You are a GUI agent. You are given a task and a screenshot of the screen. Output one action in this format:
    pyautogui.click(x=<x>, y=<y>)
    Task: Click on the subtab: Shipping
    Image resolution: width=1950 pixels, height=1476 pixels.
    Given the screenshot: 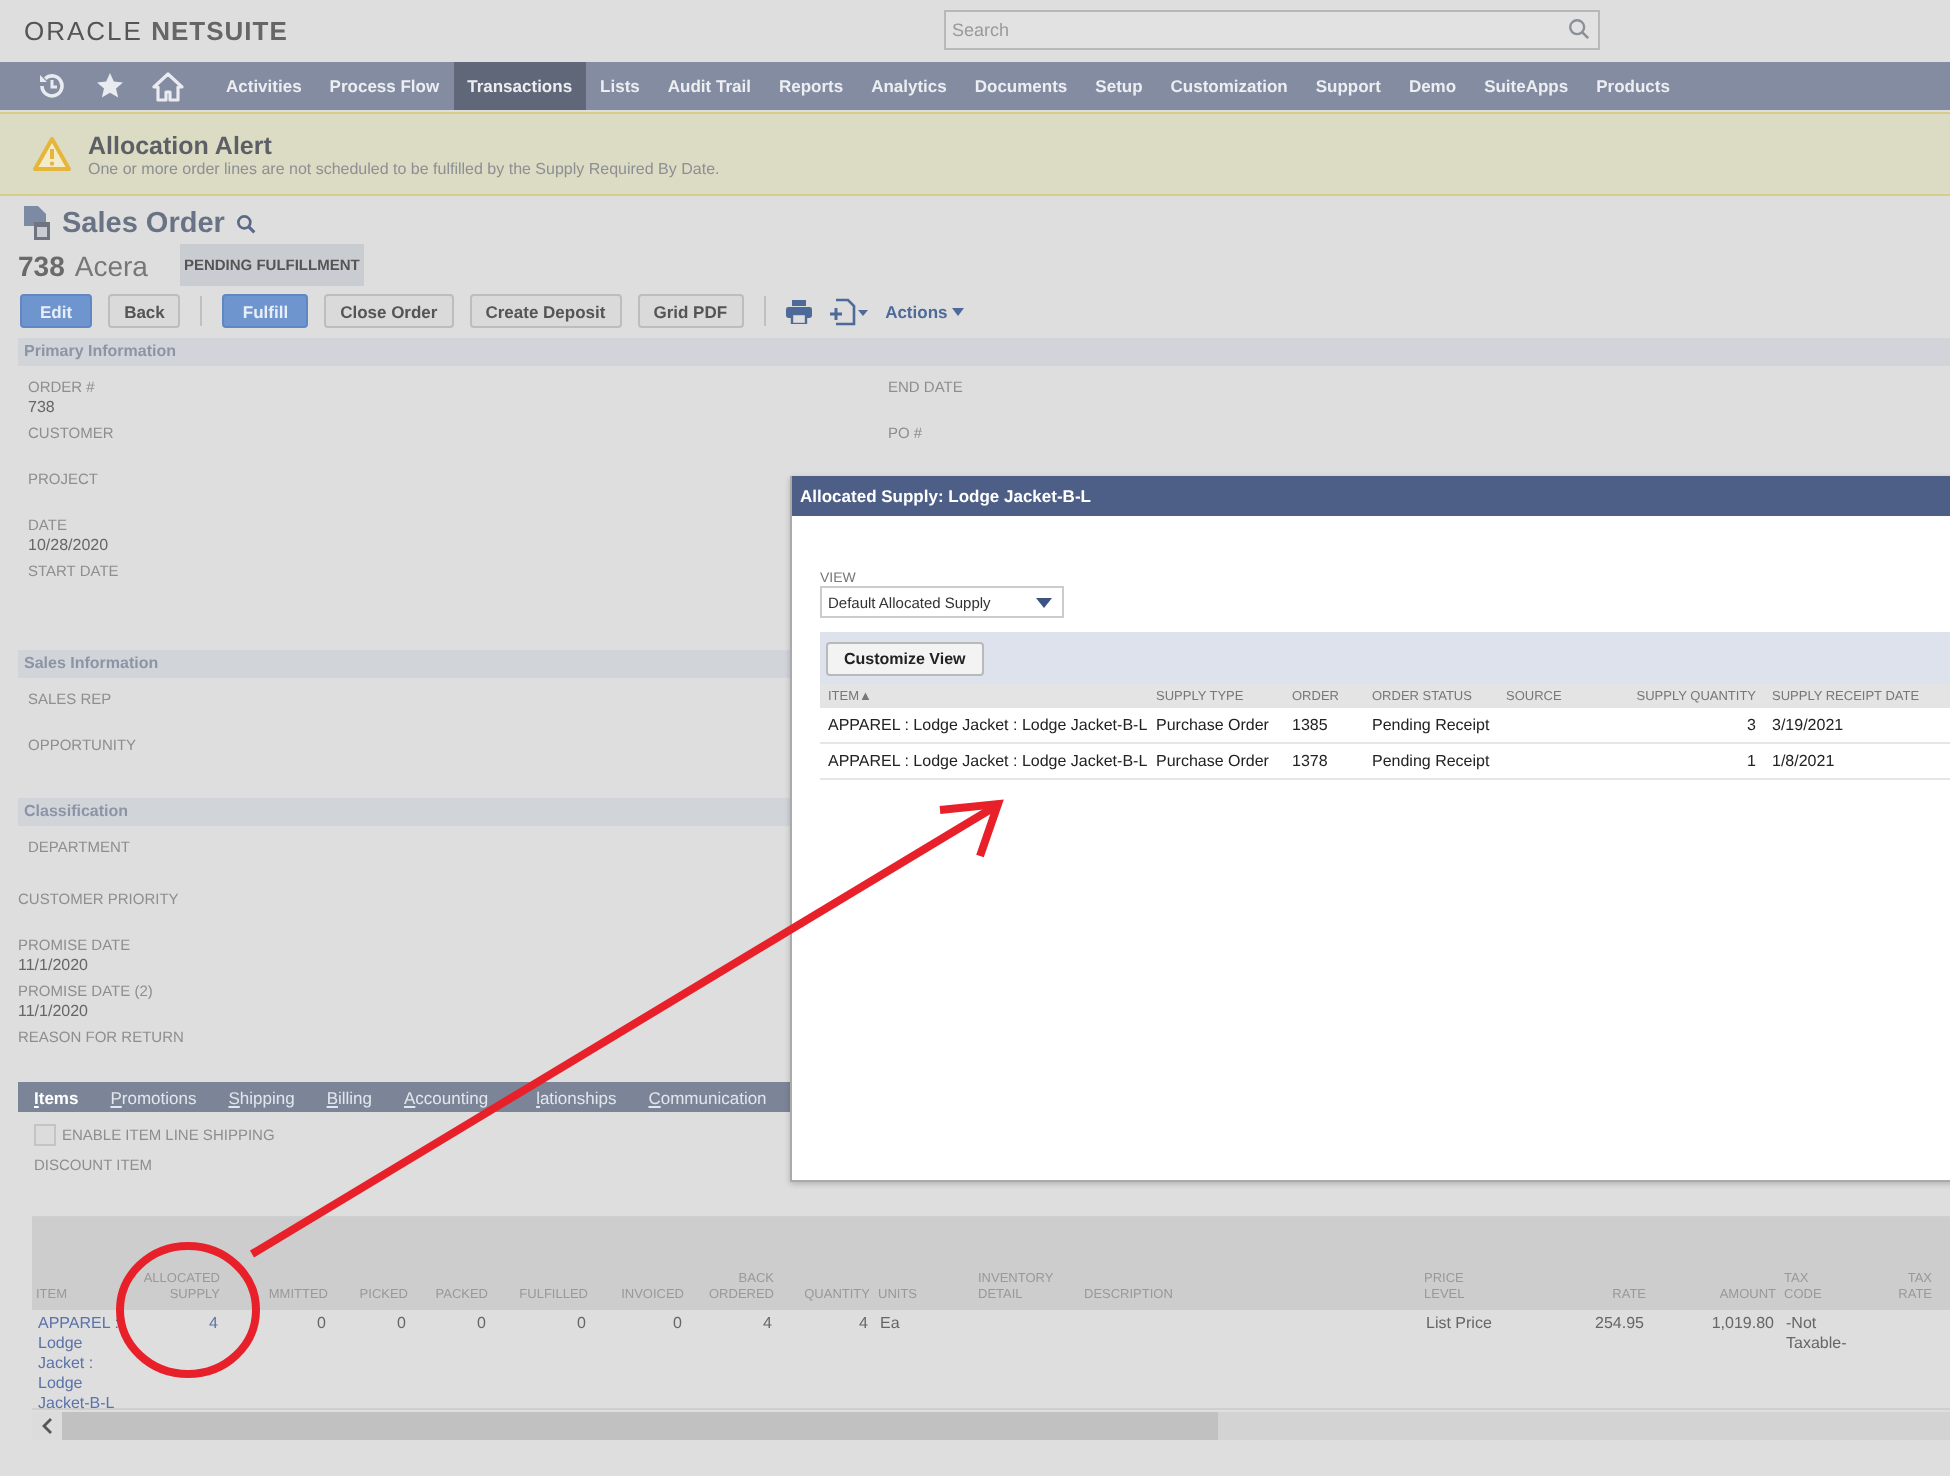 What is the action you would take?
    pyautogui.click(x=261, y=1097)
    